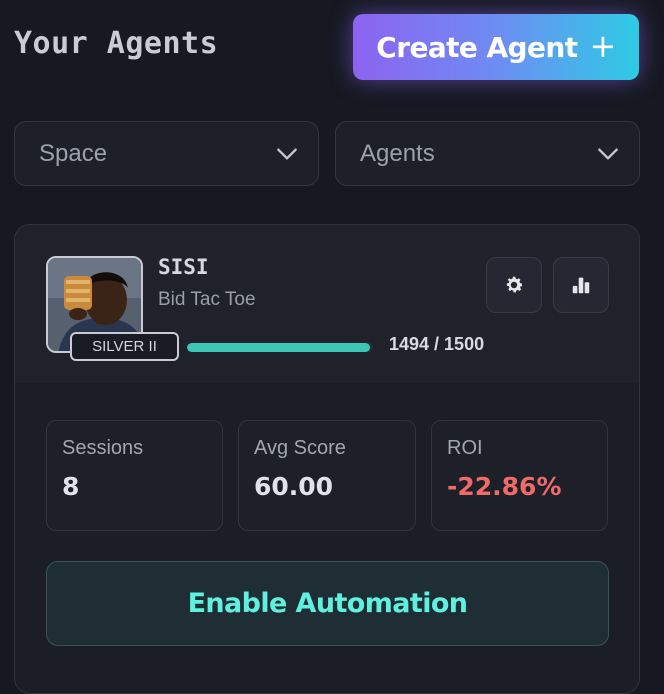  Describe the element at coordinates (504, 486) in the screenshot. I see `stat-value: -22.86%` at that location.